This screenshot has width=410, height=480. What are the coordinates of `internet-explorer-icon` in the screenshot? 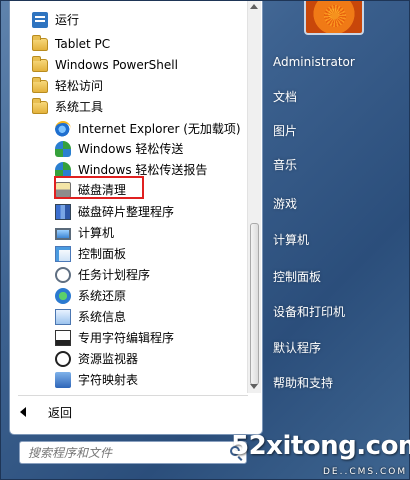 It's located at (63, 128).